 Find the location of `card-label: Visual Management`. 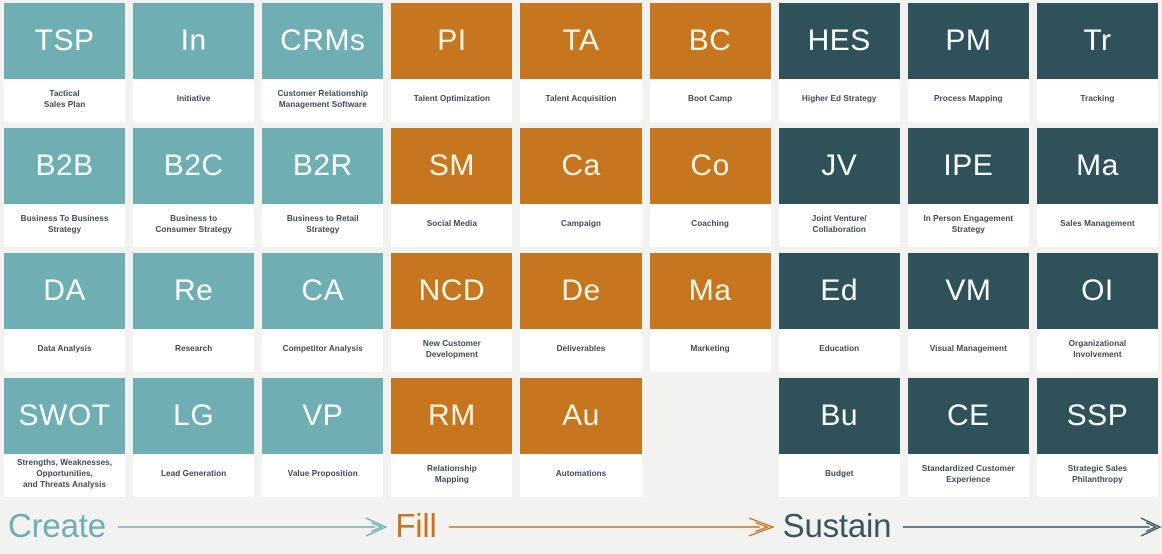

card-label: Visual Management is located at coordinates (968, 349).